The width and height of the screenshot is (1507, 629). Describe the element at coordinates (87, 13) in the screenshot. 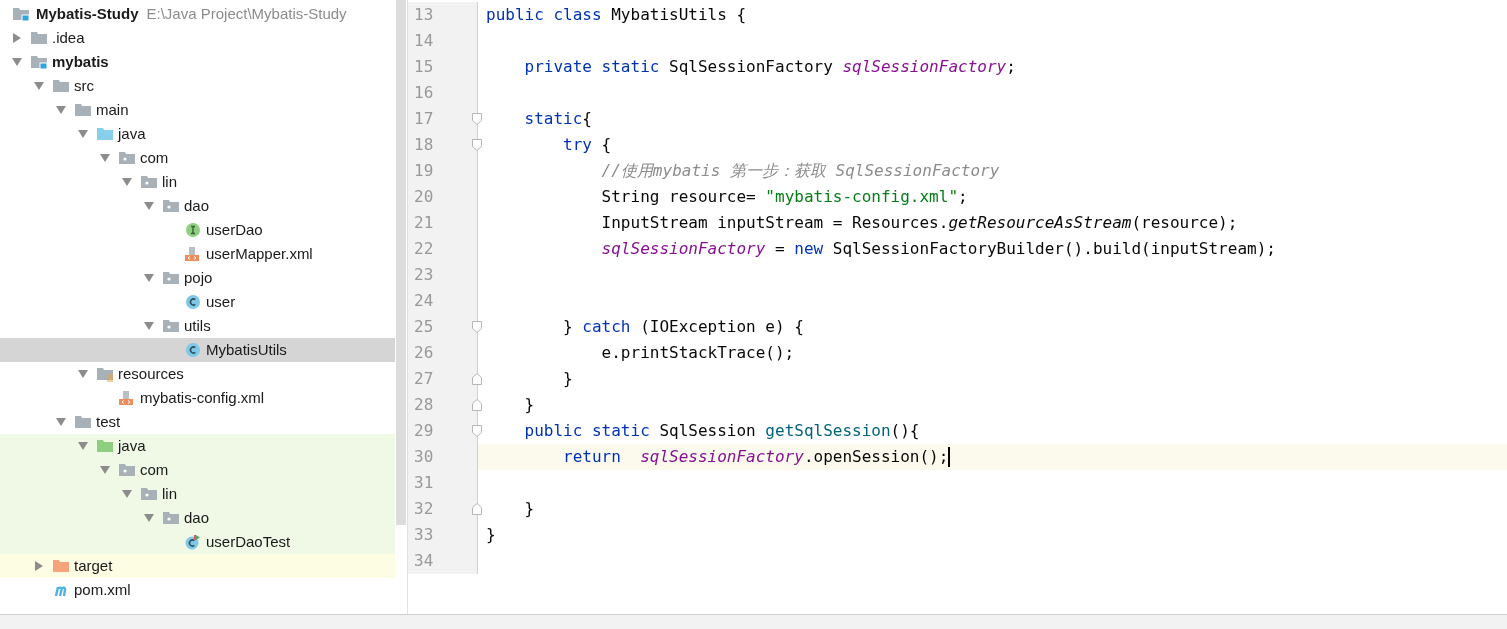

I see `project-name: Mybatis-Study` at that location.